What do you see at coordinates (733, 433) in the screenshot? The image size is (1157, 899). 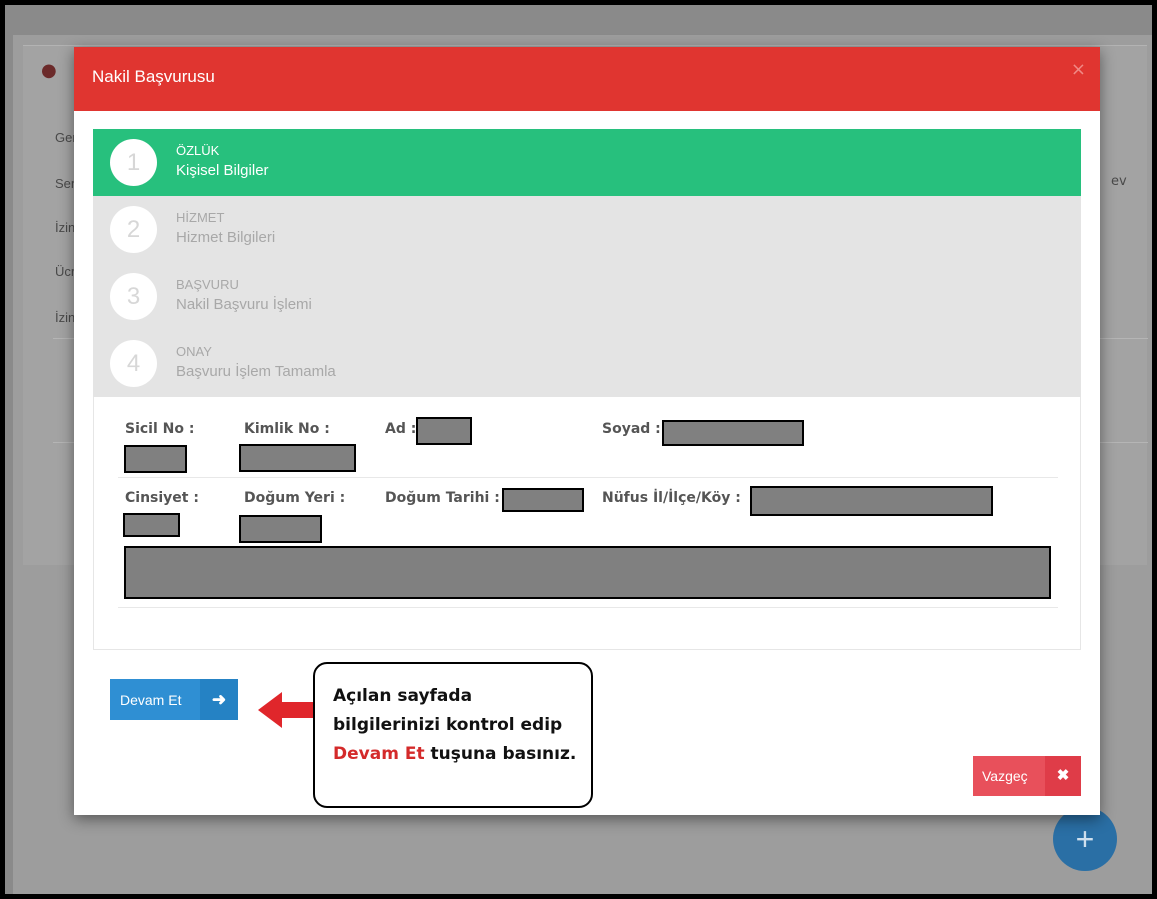 I see `redacted-soyad` at bounding box center [733, 433].